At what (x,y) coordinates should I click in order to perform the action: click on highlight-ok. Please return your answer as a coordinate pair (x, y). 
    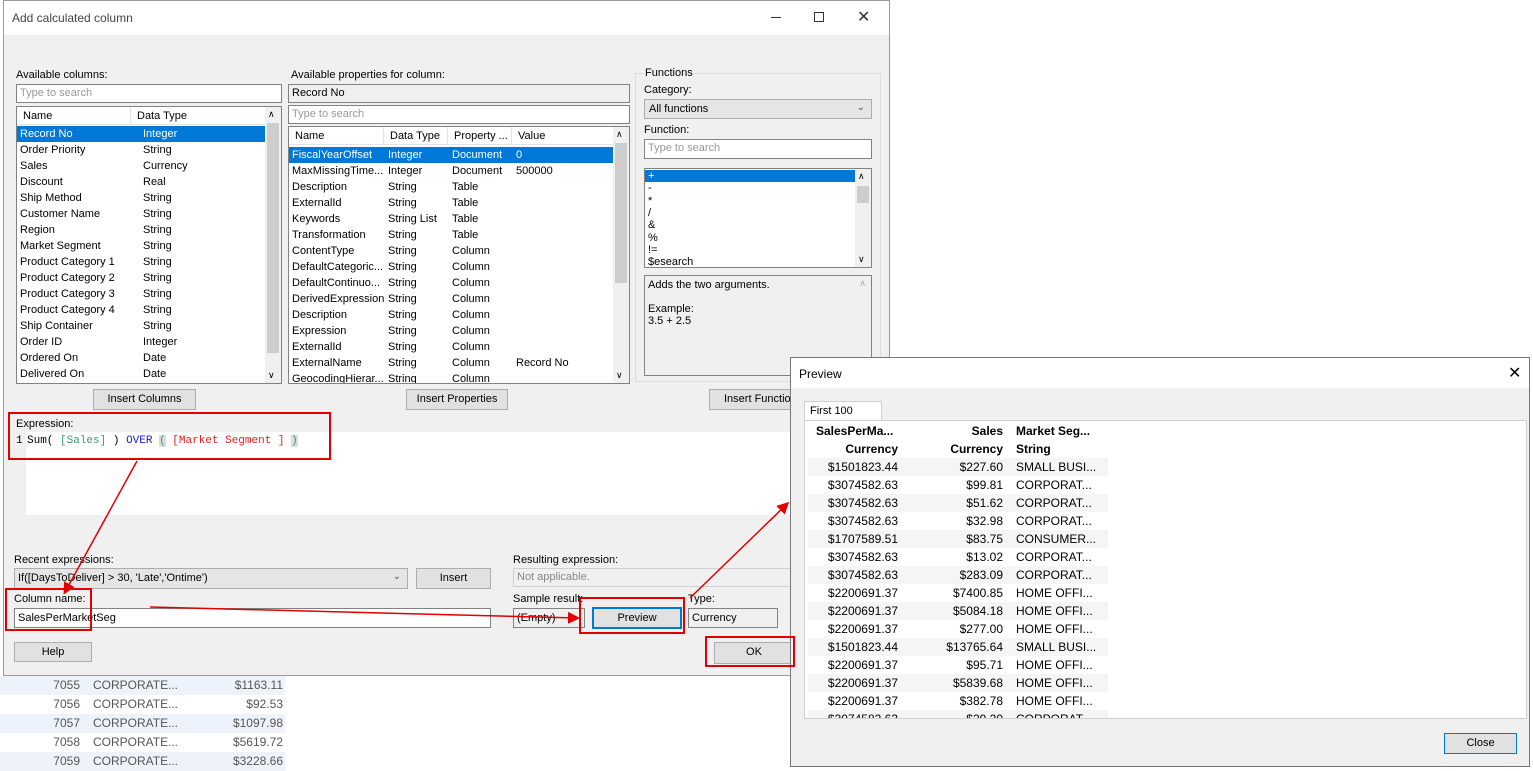
    Looking at the image, I should click on (750, 651).